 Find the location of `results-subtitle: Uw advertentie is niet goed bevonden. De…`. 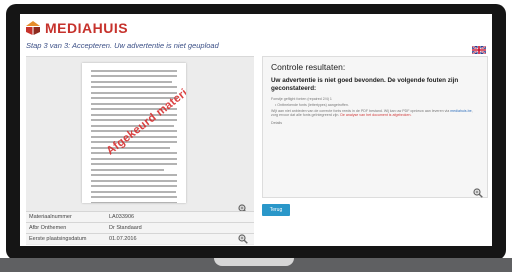

results-subtitle: Uw advertentie is niet goed bevonden. De… is located at coordinates (365, 84).